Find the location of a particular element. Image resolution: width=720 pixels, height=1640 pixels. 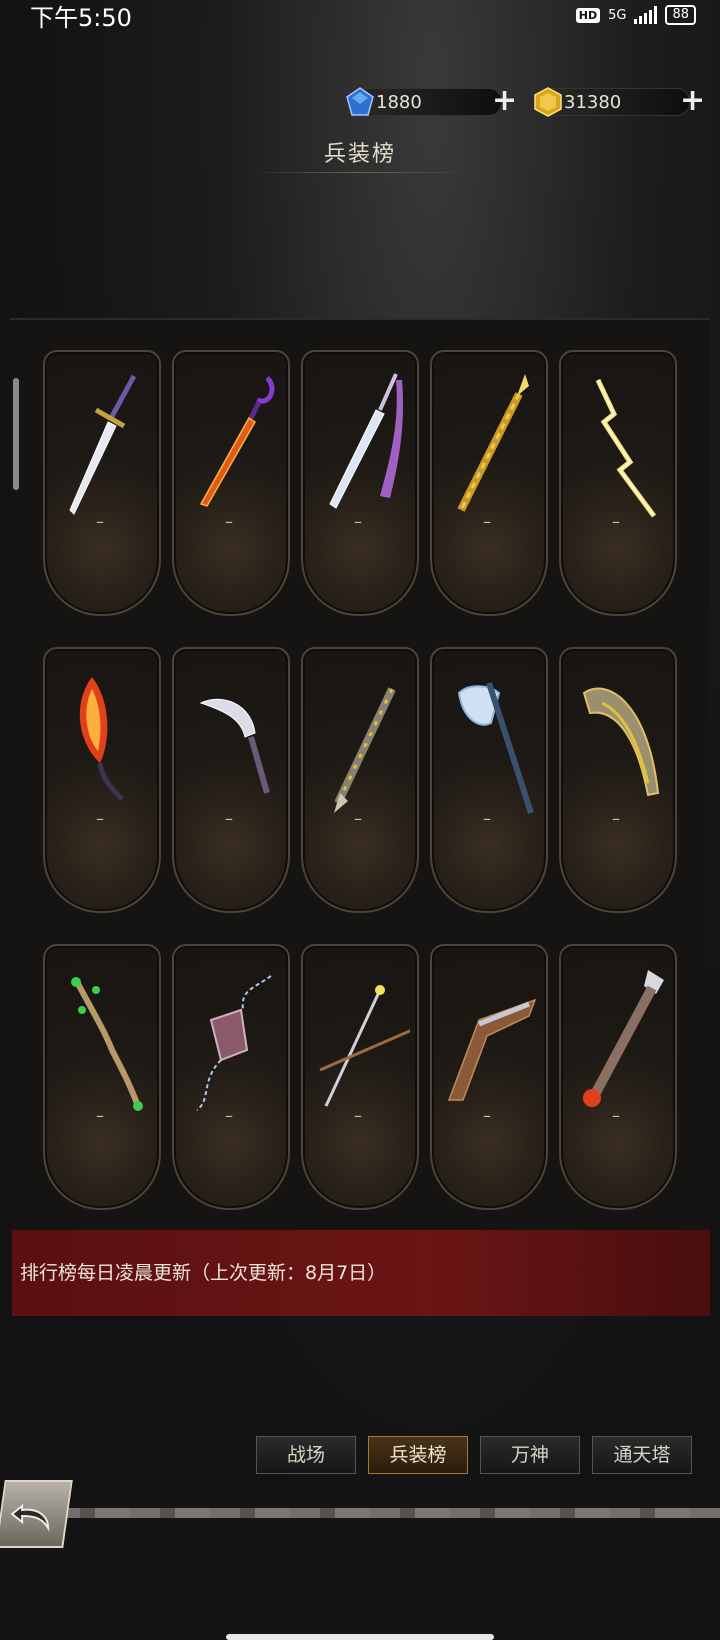

tab-tower: 通天塔 is located at coordinates (642, 1455).